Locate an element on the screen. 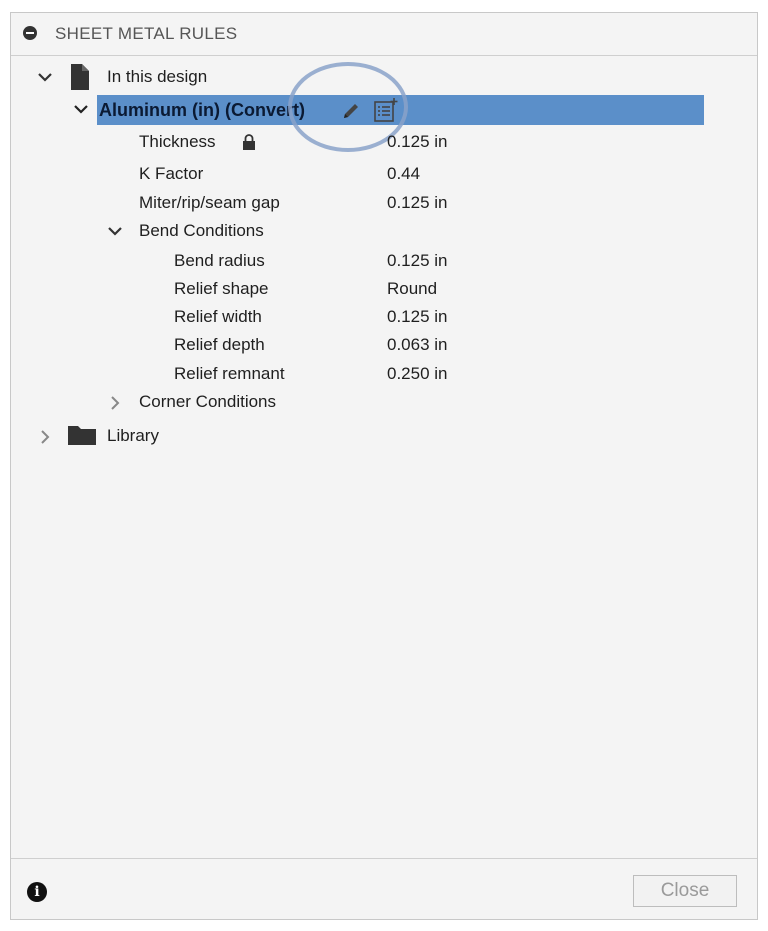  tree-item-in-this-design: In this design is located at coordinates (157, 77).